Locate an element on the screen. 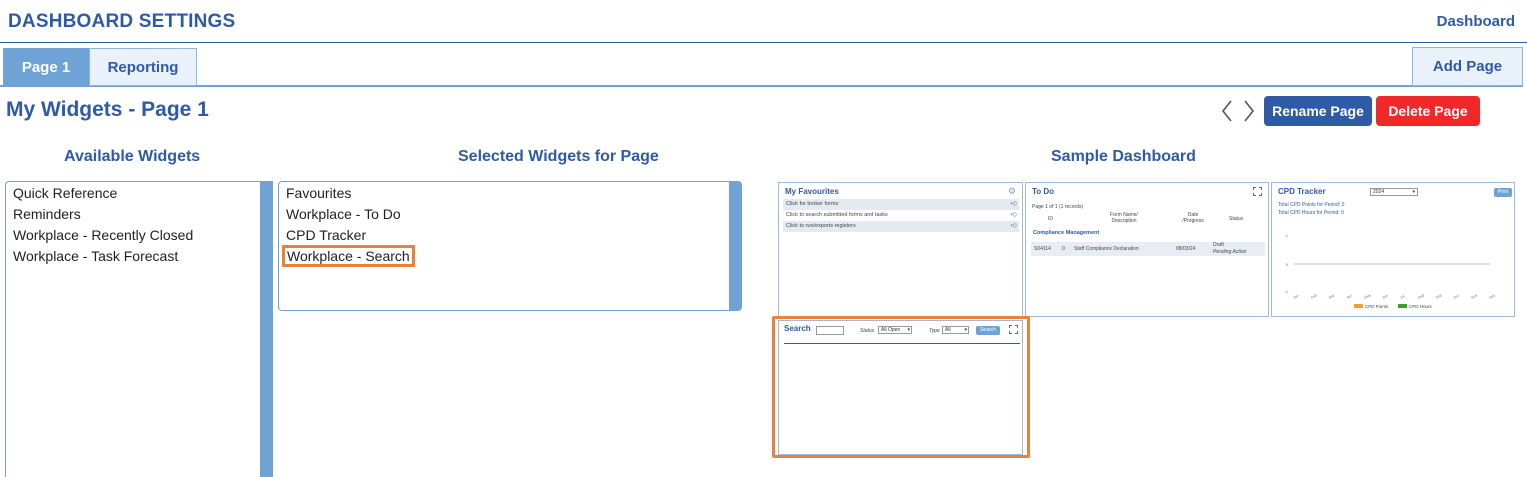 Image resolution: width=1527 pixels, height=477 pixels. available-widgets-title: Available Widgets is located at coordinates (132, 156).